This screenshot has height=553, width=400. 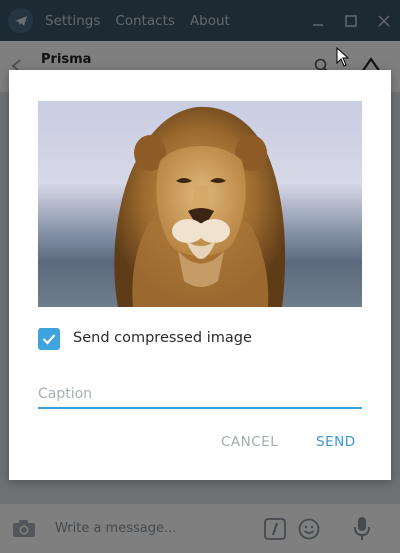 What do you see at coordinates (162, 338) in the screenshot?
I see `compress-checkbox-label: Send compressed image` at bounding box center [162, 338].